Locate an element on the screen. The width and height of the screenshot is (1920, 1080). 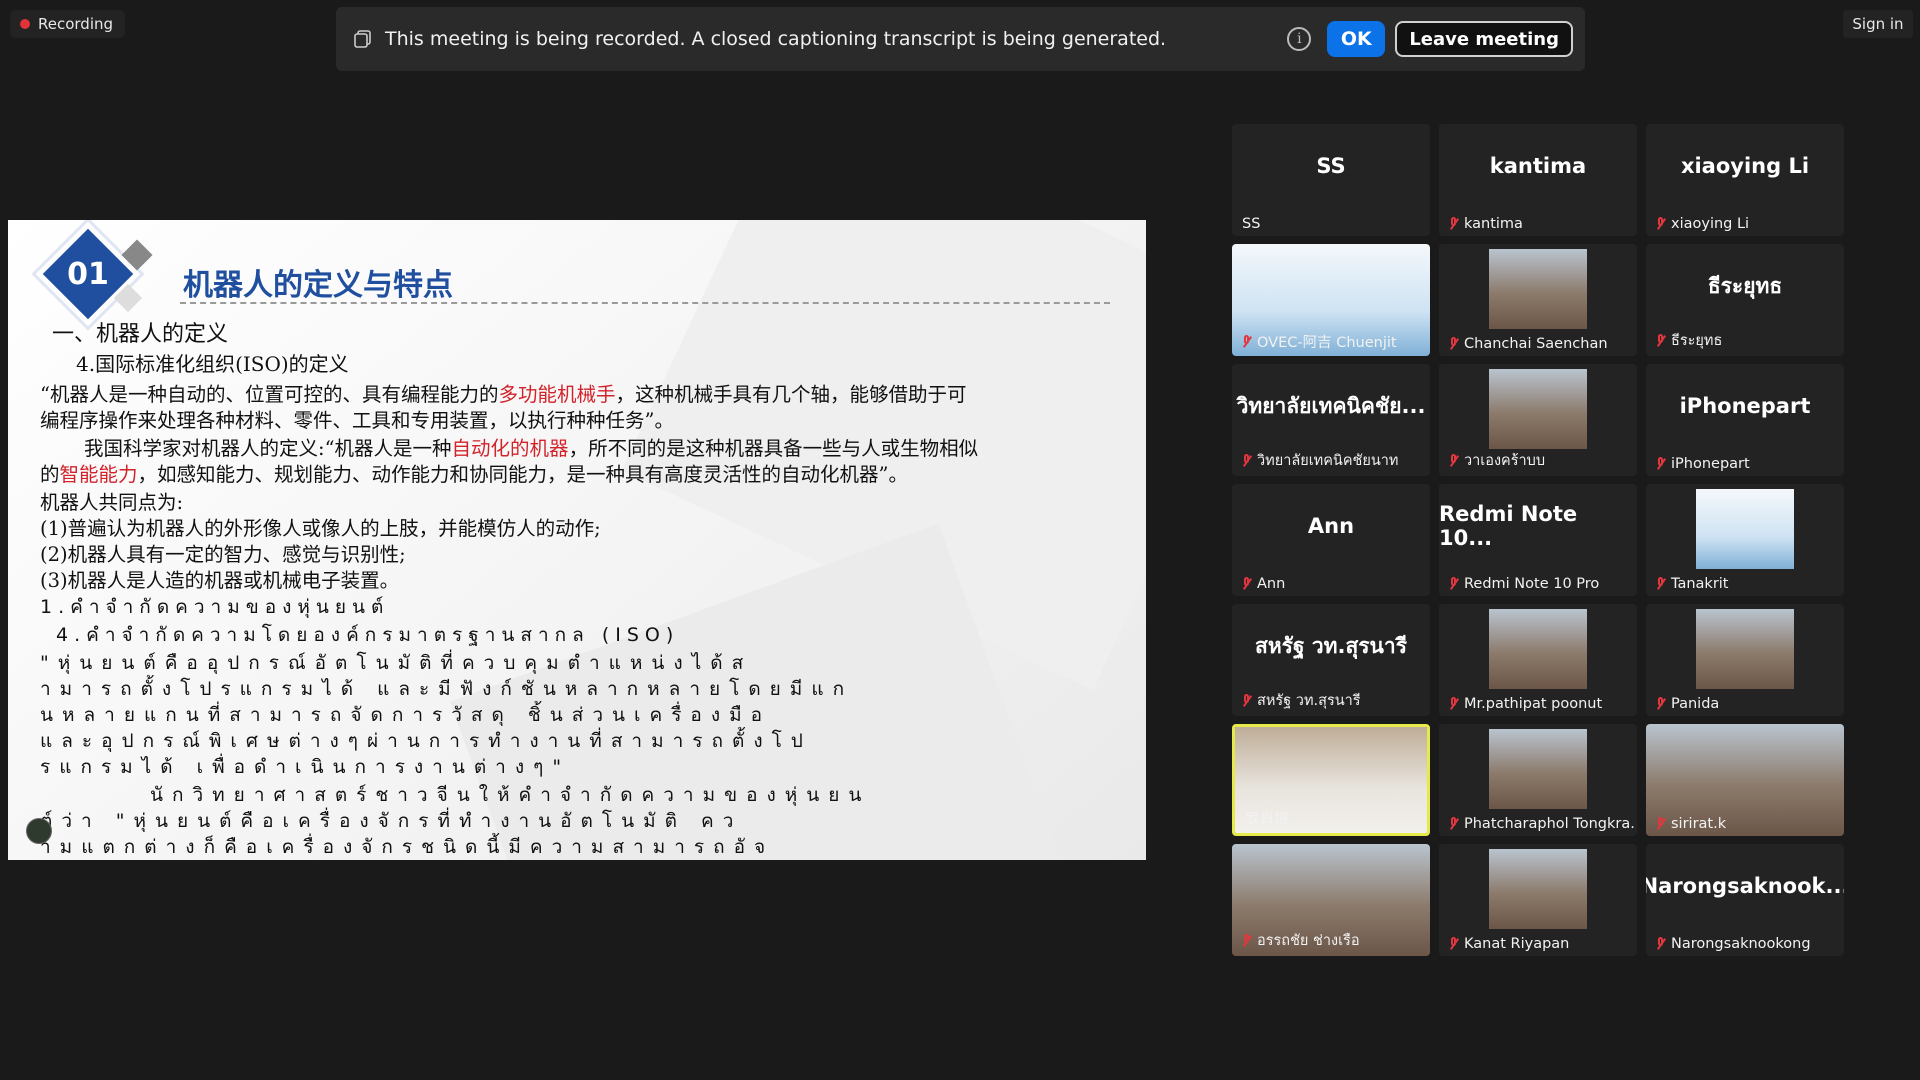
participant-tile: kantima kantima is located at coordinates (1538, 180).